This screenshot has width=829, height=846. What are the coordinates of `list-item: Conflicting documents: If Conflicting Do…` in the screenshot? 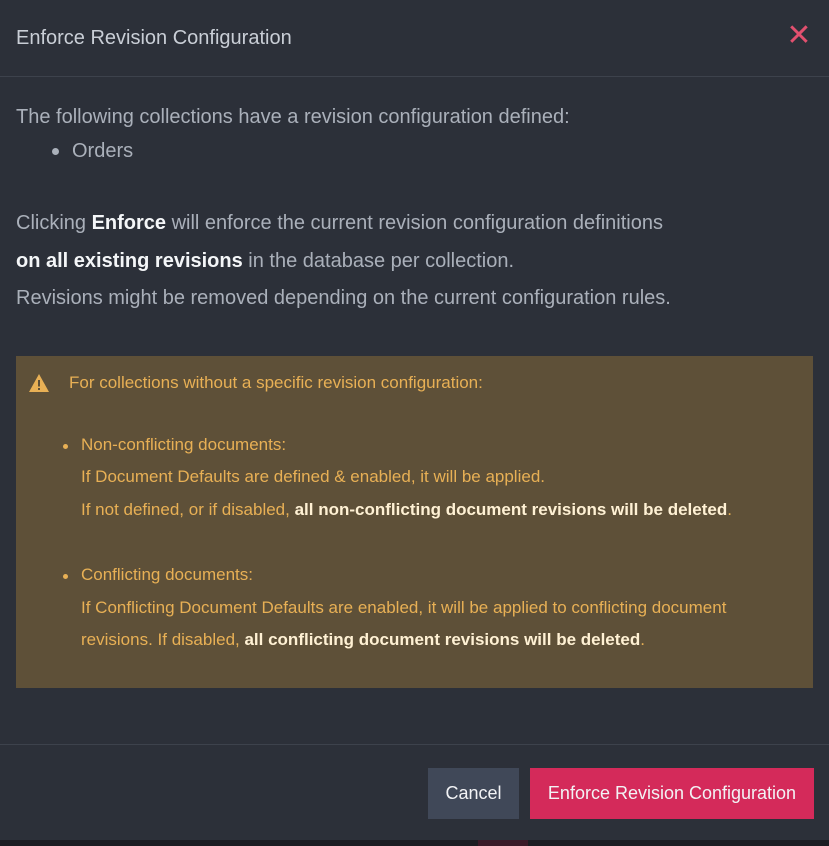 It's located at (430, 608).